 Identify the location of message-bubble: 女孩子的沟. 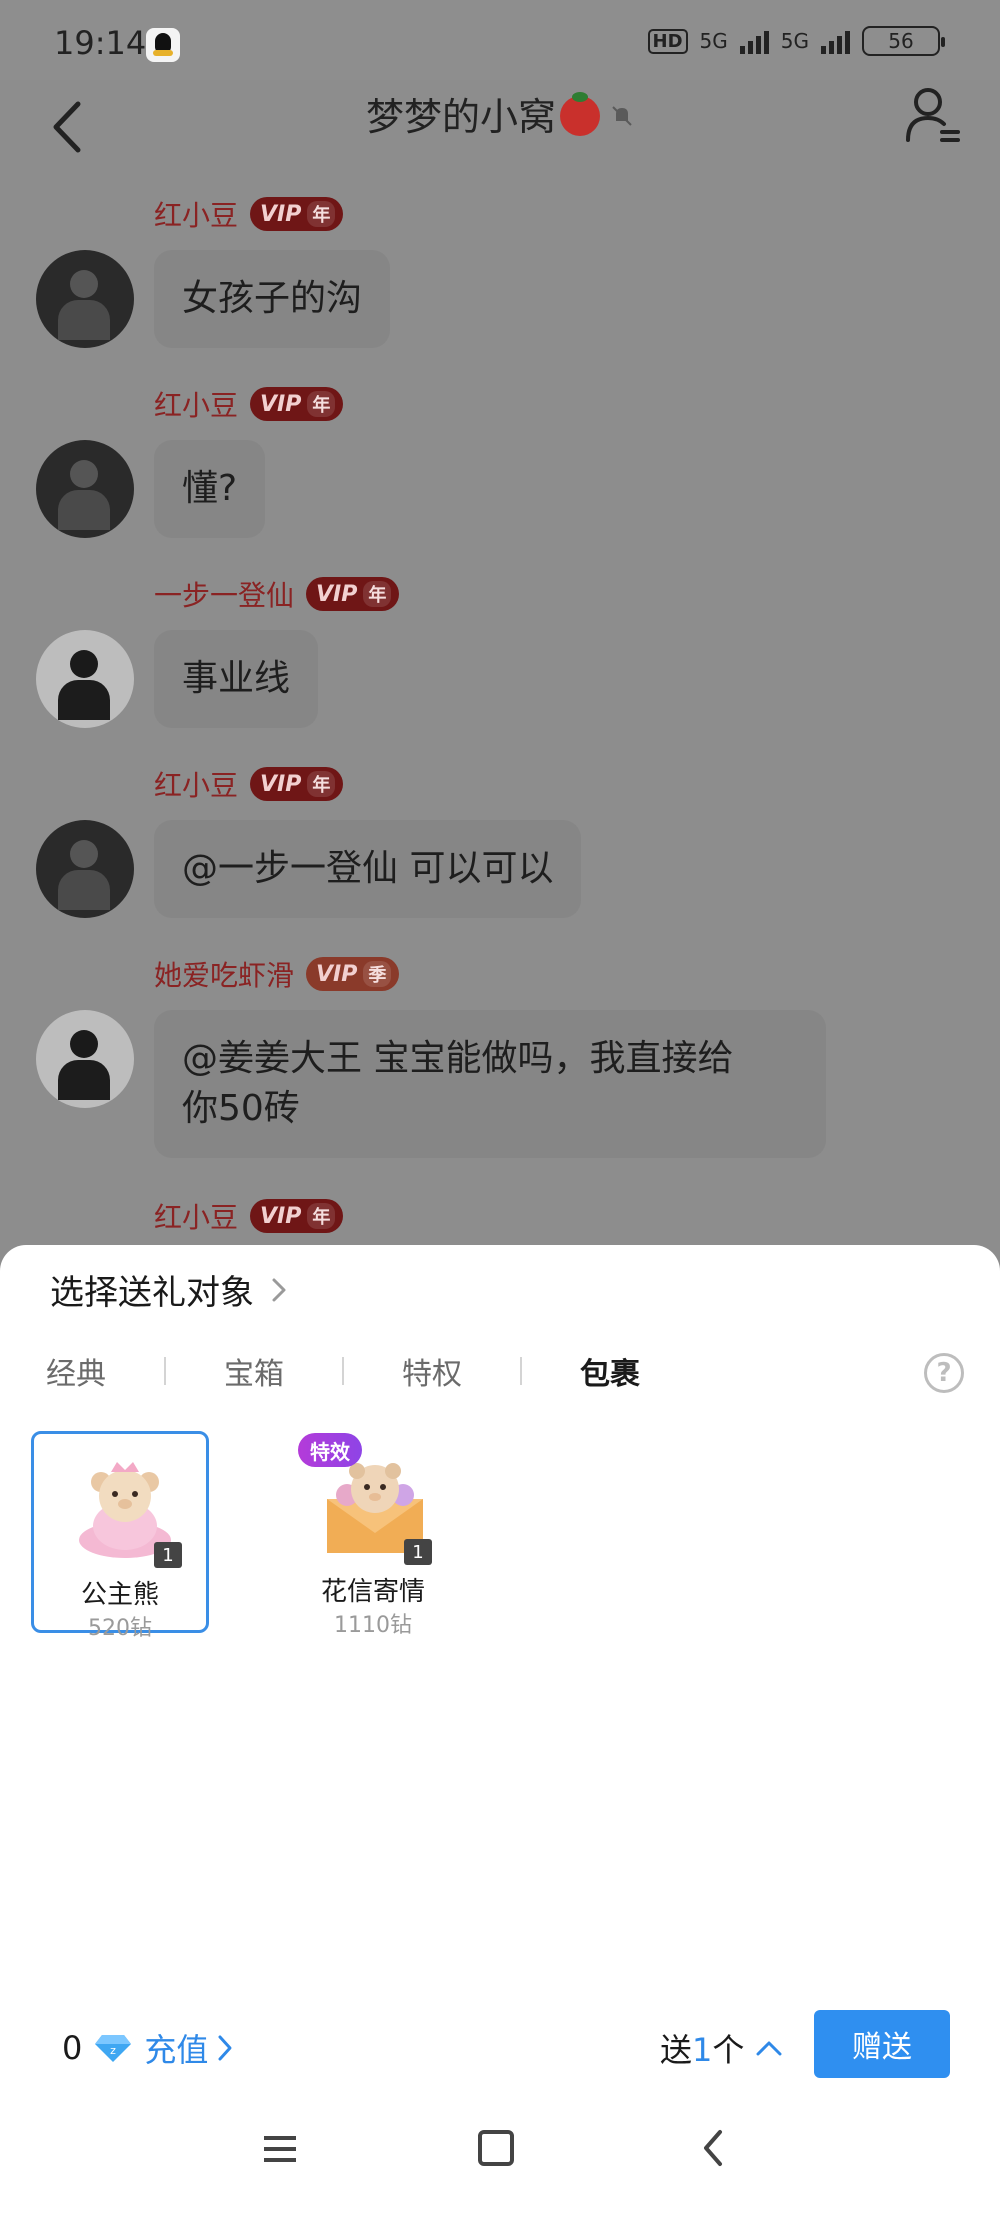
(272, 299).